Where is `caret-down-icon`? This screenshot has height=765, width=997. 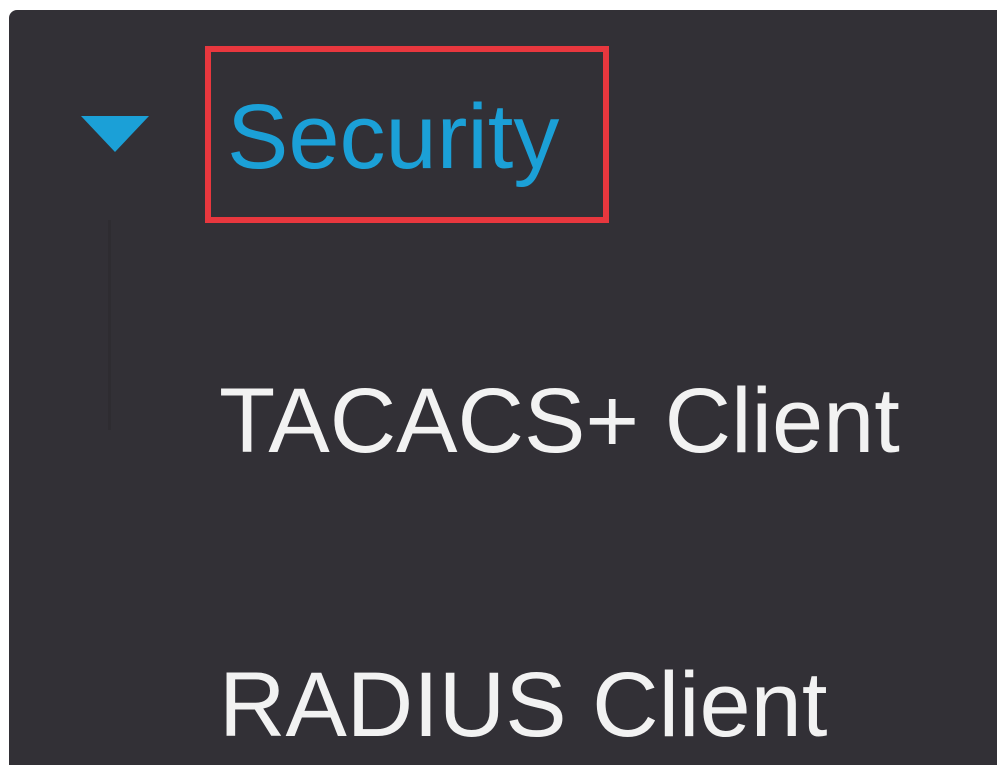 caret-down-icon is located at coordinates (115, 134).